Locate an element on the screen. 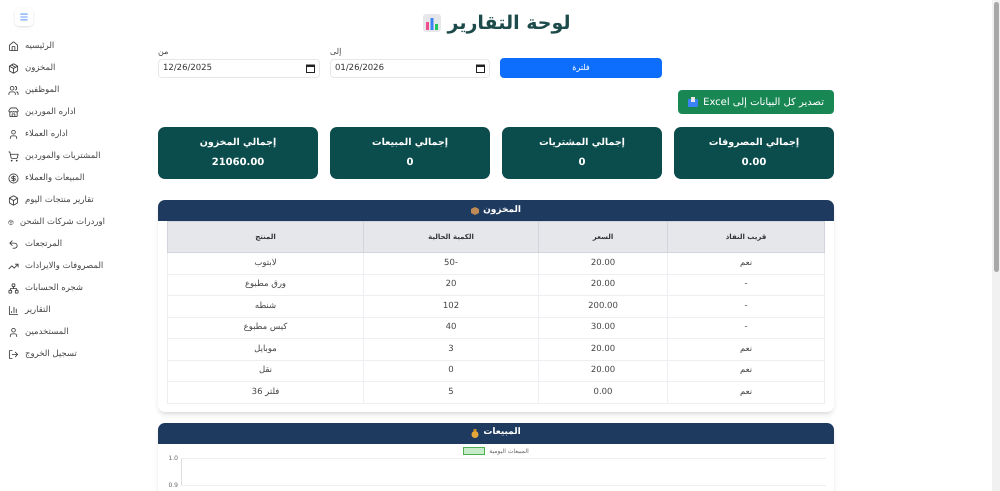  hierarchy-icon is located at coordinates (13, 288).